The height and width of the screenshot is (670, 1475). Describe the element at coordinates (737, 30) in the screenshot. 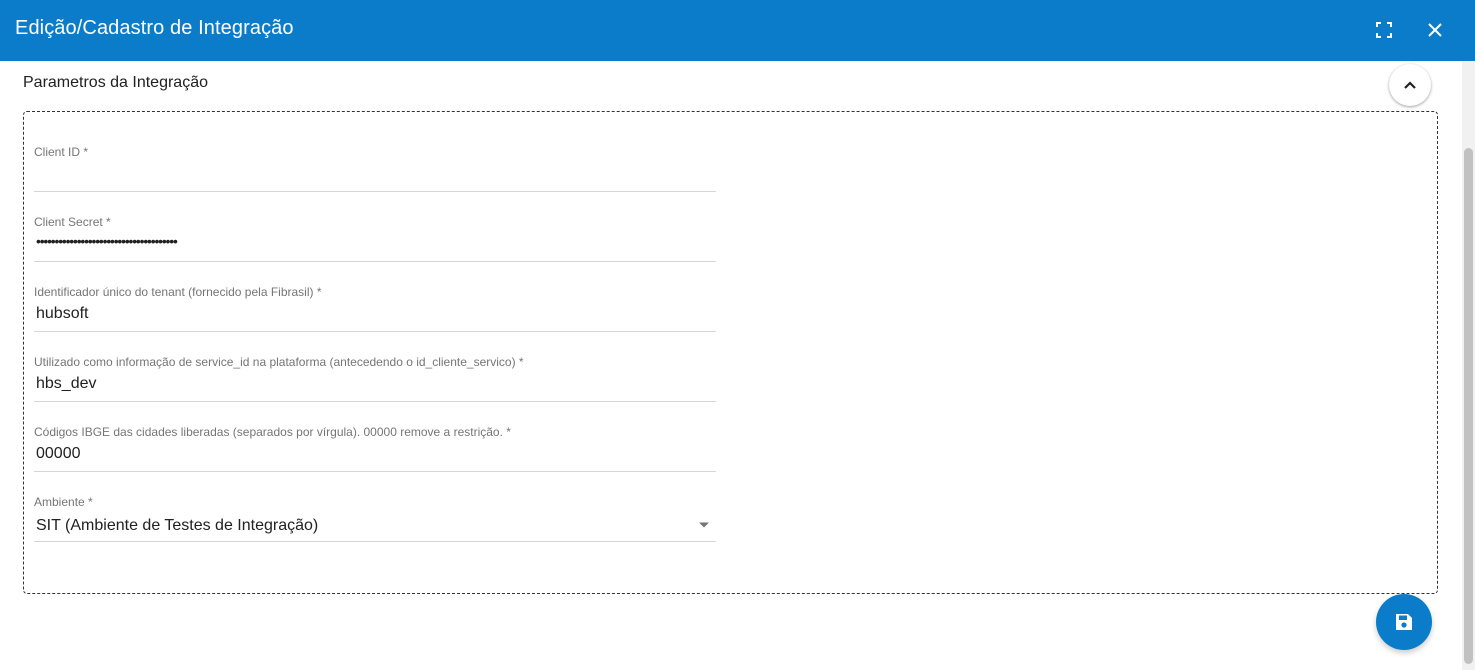

I see `dialog-toolbar: Edição/Cadastro de Integração` at that location.